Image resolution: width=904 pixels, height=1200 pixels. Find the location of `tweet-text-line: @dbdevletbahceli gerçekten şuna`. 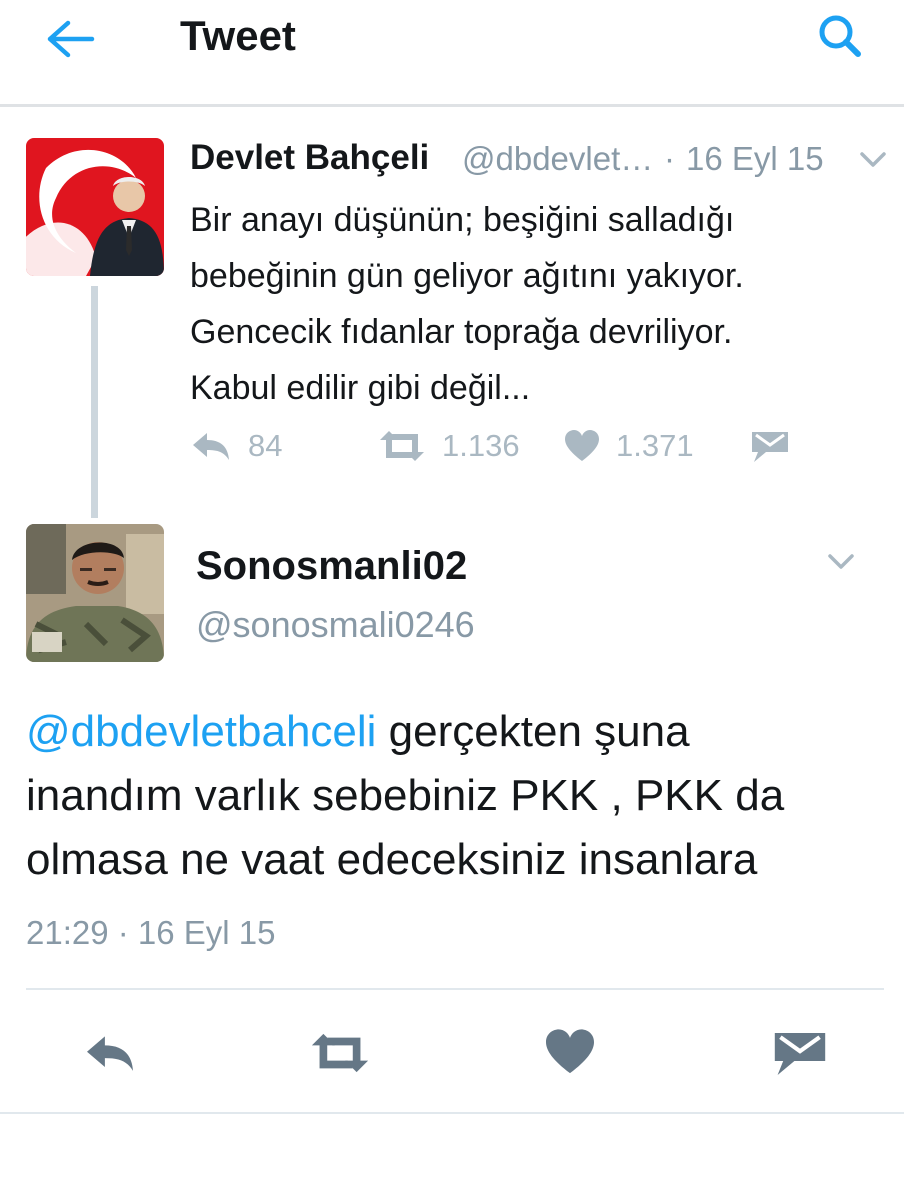

tweet-text-line: @dbdevletbahceli gerçekten şuna is located at coordinates (456, 732).